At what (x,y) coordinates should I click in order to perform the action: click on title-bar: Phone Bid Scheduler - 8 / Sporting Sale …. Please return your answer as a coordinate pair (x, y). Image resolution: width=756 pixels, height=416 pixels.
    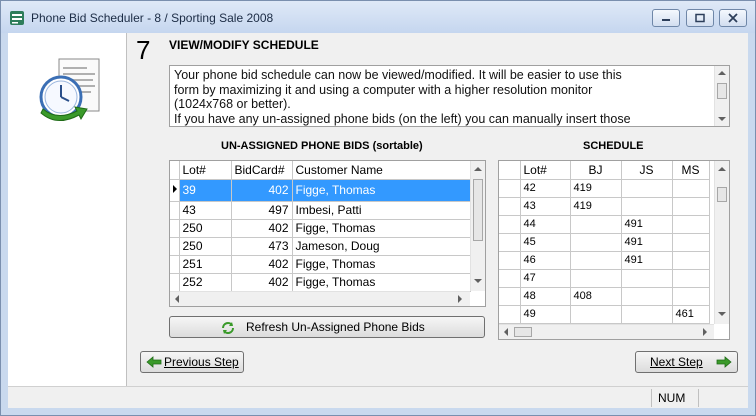
    Looking at the image, I should click on (378, 17).